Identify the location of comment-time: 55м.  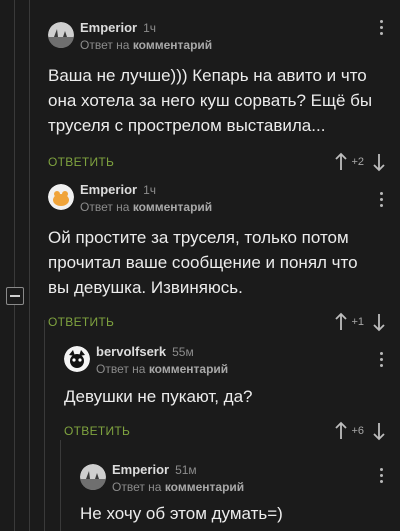
(183, 352).